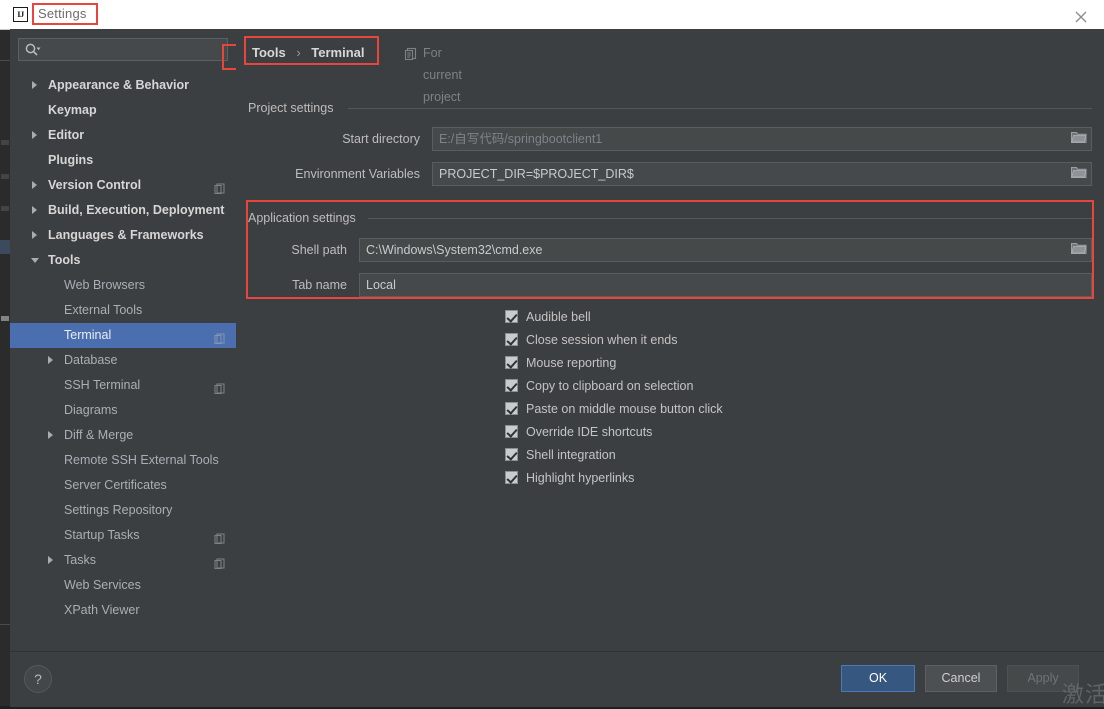 The width and height of the screenshot is (1104, 709). I want to click on sidebar-item-diagrams: Diagrams, so click(123, 410).